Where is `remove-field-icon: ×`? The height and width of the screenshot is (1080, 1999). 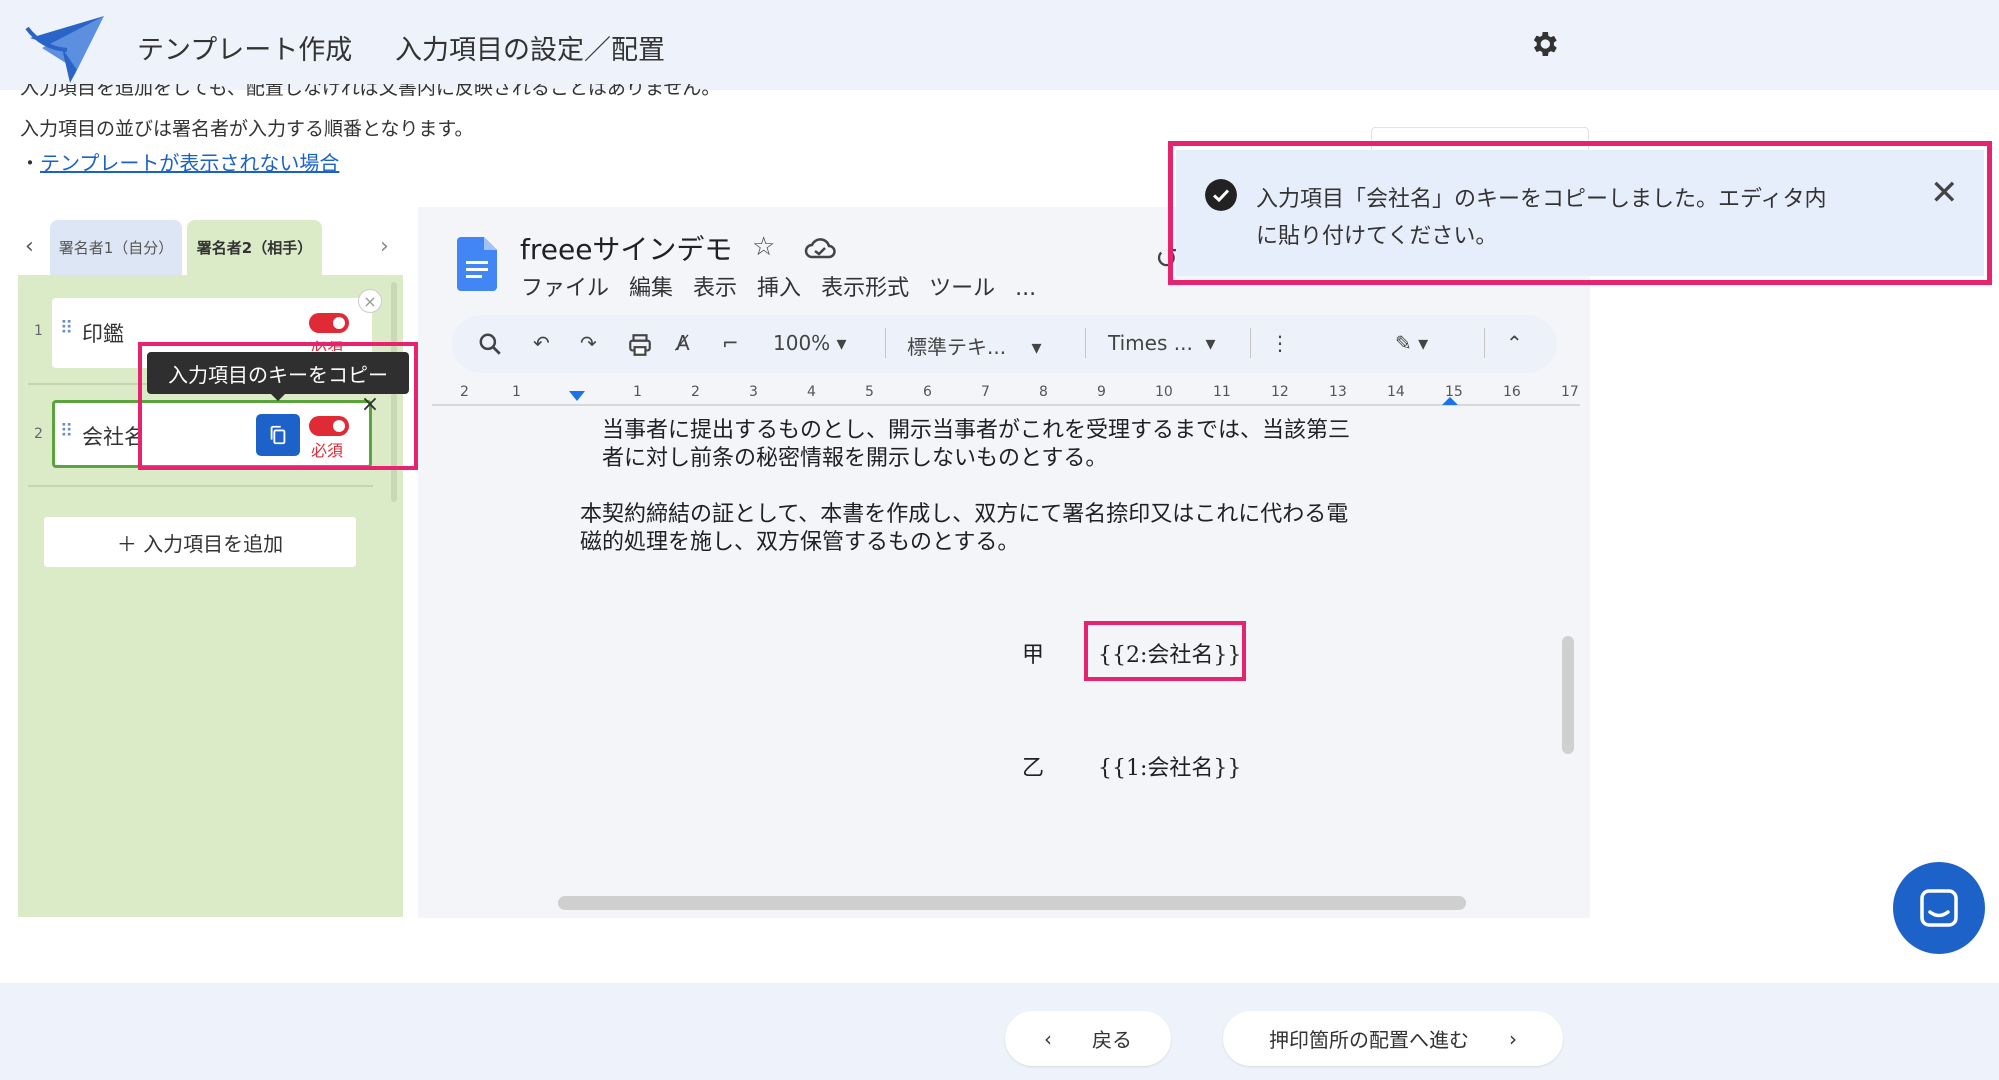 remove-field-icon: × is located at coordinates (370, 301).